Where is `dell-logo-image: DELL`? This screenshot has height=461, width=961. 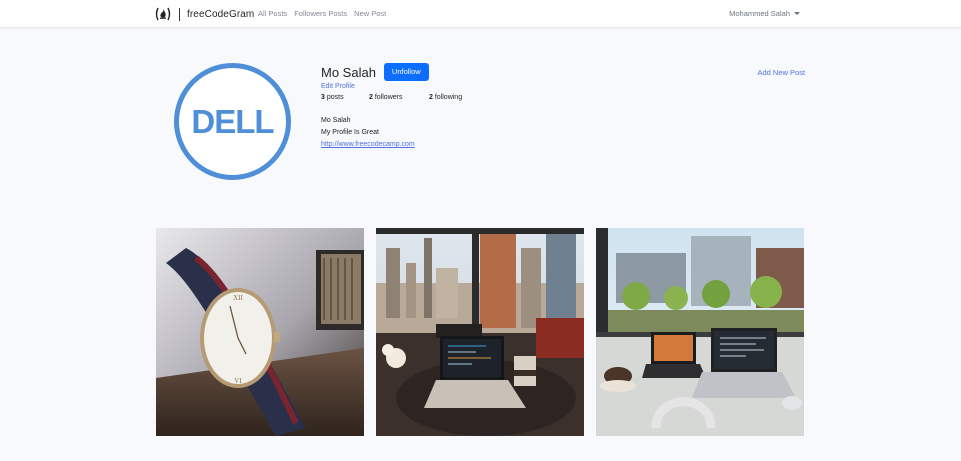 dell-logo-image: DELL is located at coordinates (232, 121).